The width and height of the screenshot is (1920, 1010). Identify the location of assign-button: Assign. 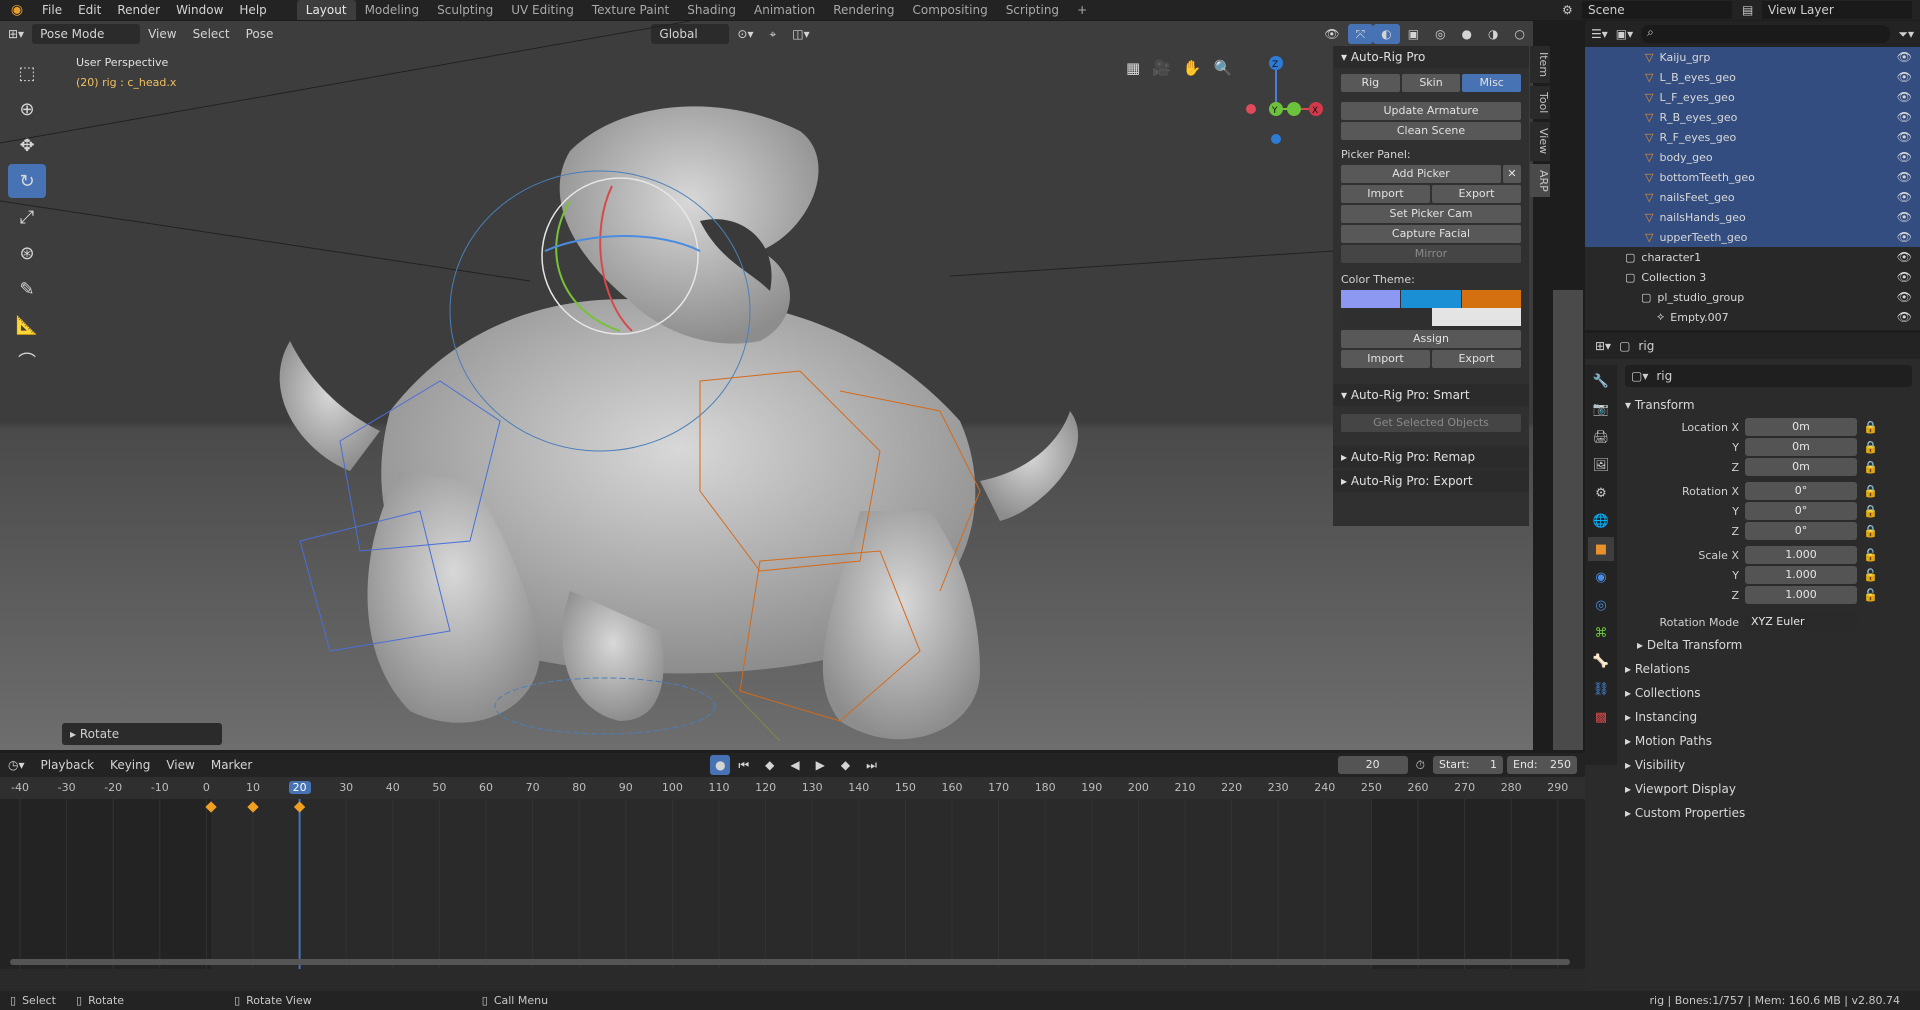
(1431, 339).